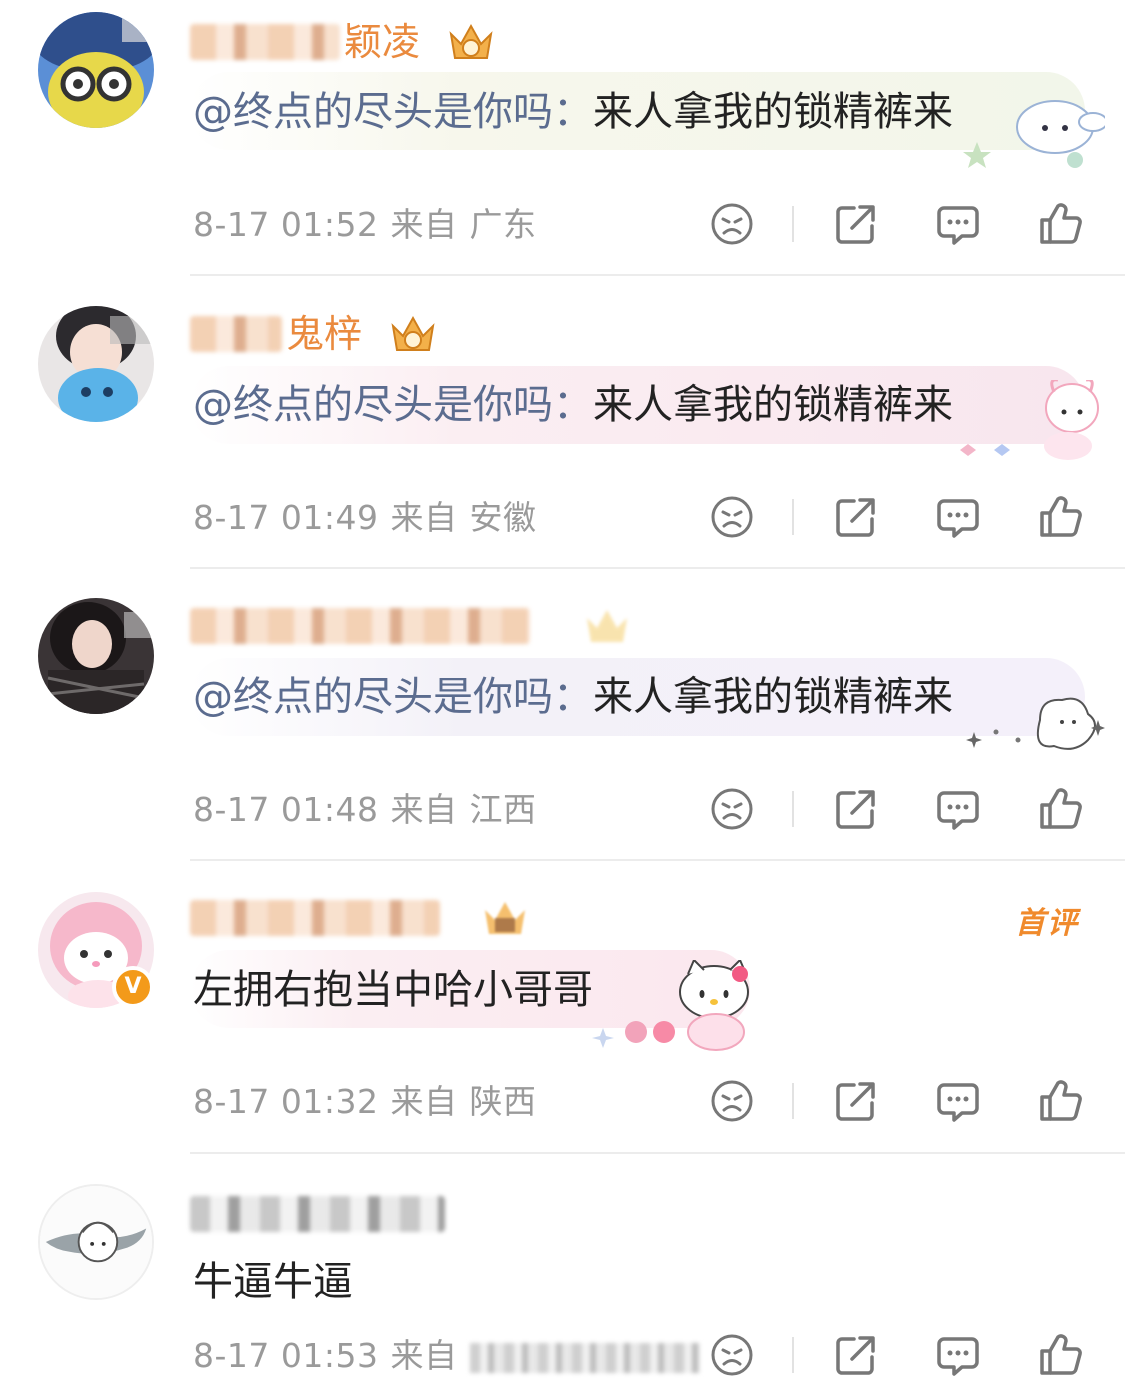  What do you see at coordinates (503, 224) in the screenshot?
I see `ip-location: 广东` at bounding box center [503, 224].